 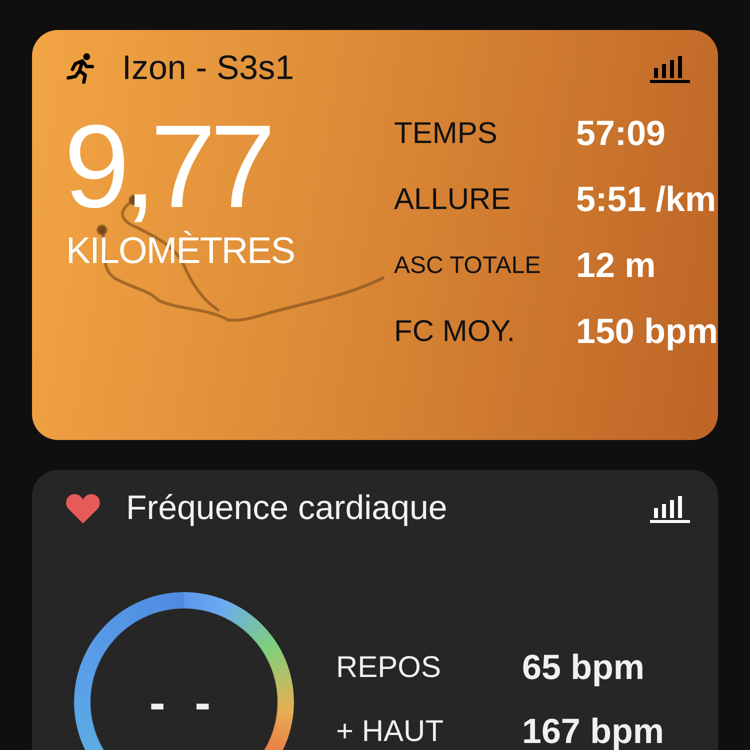 What do you see at coordinates (584, 668) in the screenshot?
I see `stat-value: 65 bpm` at bounding box center [584, 668].